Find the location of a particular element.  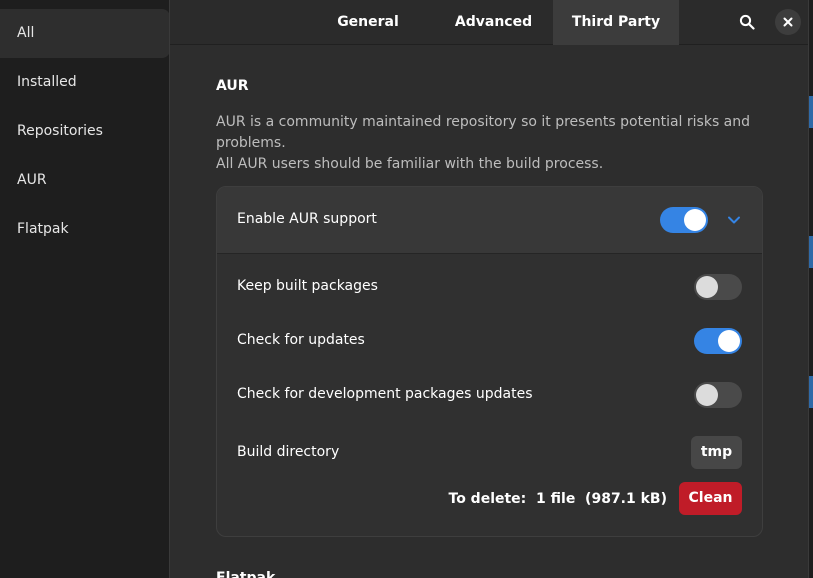

search-button is located at coordinates (747, 22).